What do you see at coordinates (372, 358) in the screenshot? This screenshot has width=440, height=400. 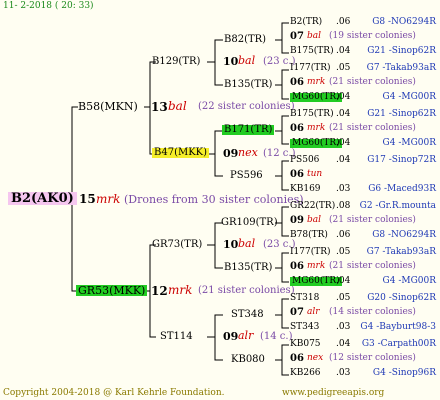 I see `gen4-drone-note: (12 sister colonies)` at bounding box center [372, 358].